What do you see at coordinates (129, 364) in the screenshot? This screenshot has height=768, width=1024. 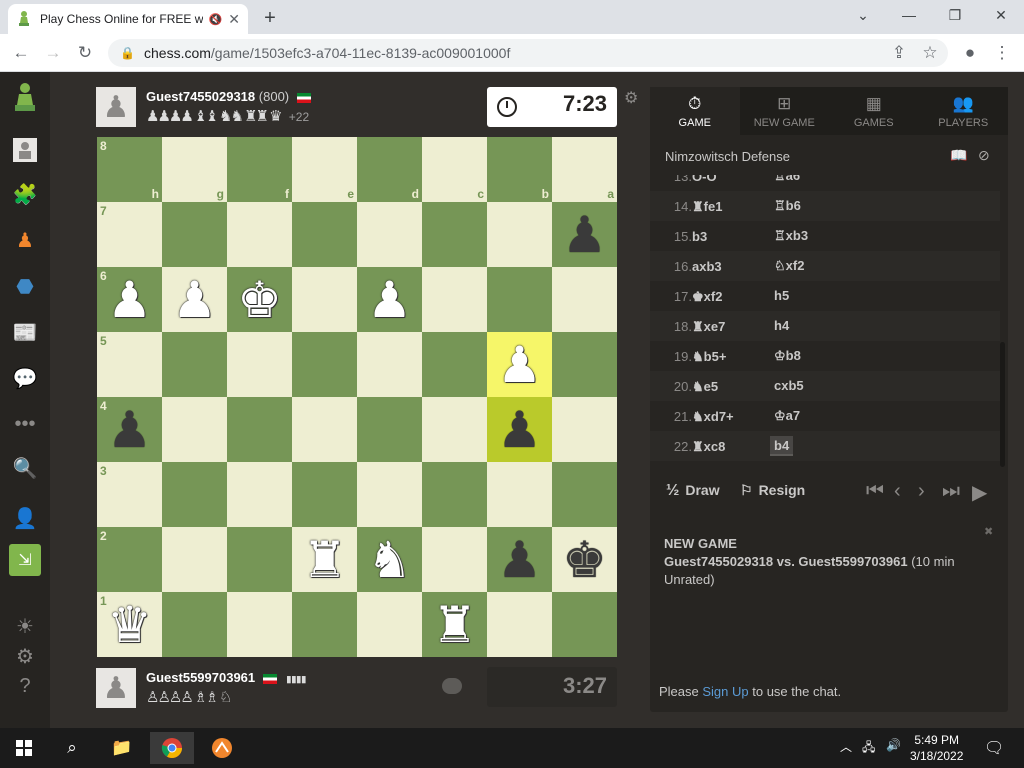 I see `board-square: 5` at bounding box center [129, 364].